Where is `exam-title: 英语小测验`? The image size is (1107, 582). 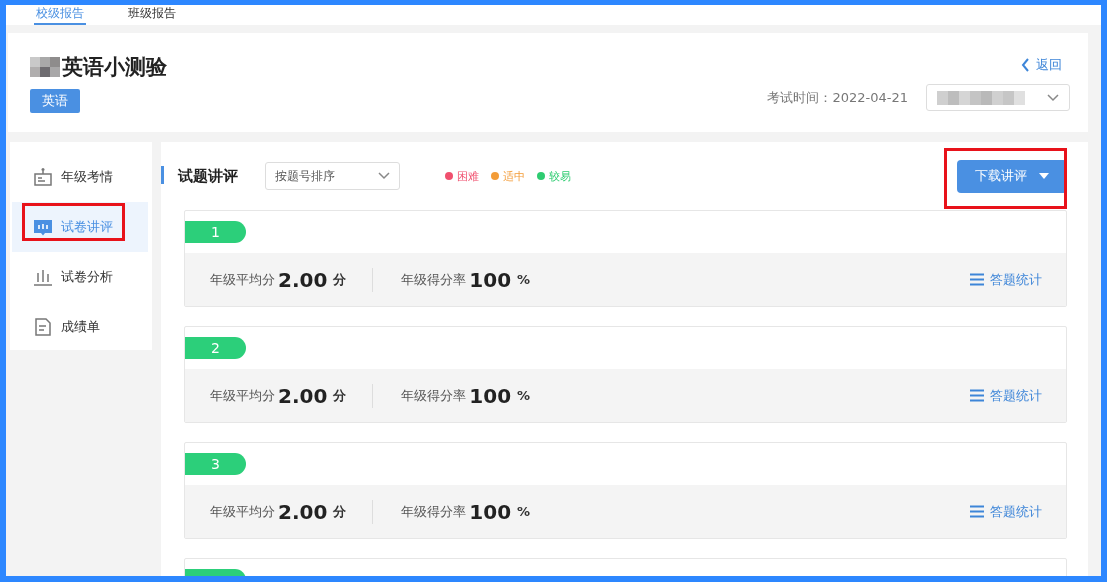 exam-title: 英语小测验 is located at coordinates (114, 67).